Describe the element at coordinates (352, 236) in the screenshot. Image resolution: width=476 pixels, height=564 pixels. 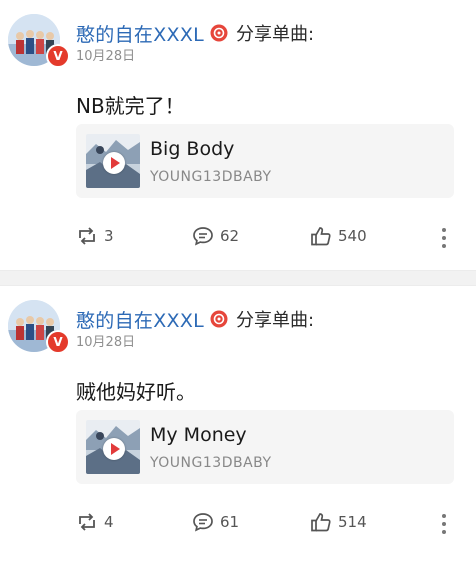
I see `like-count: 540` at that location.